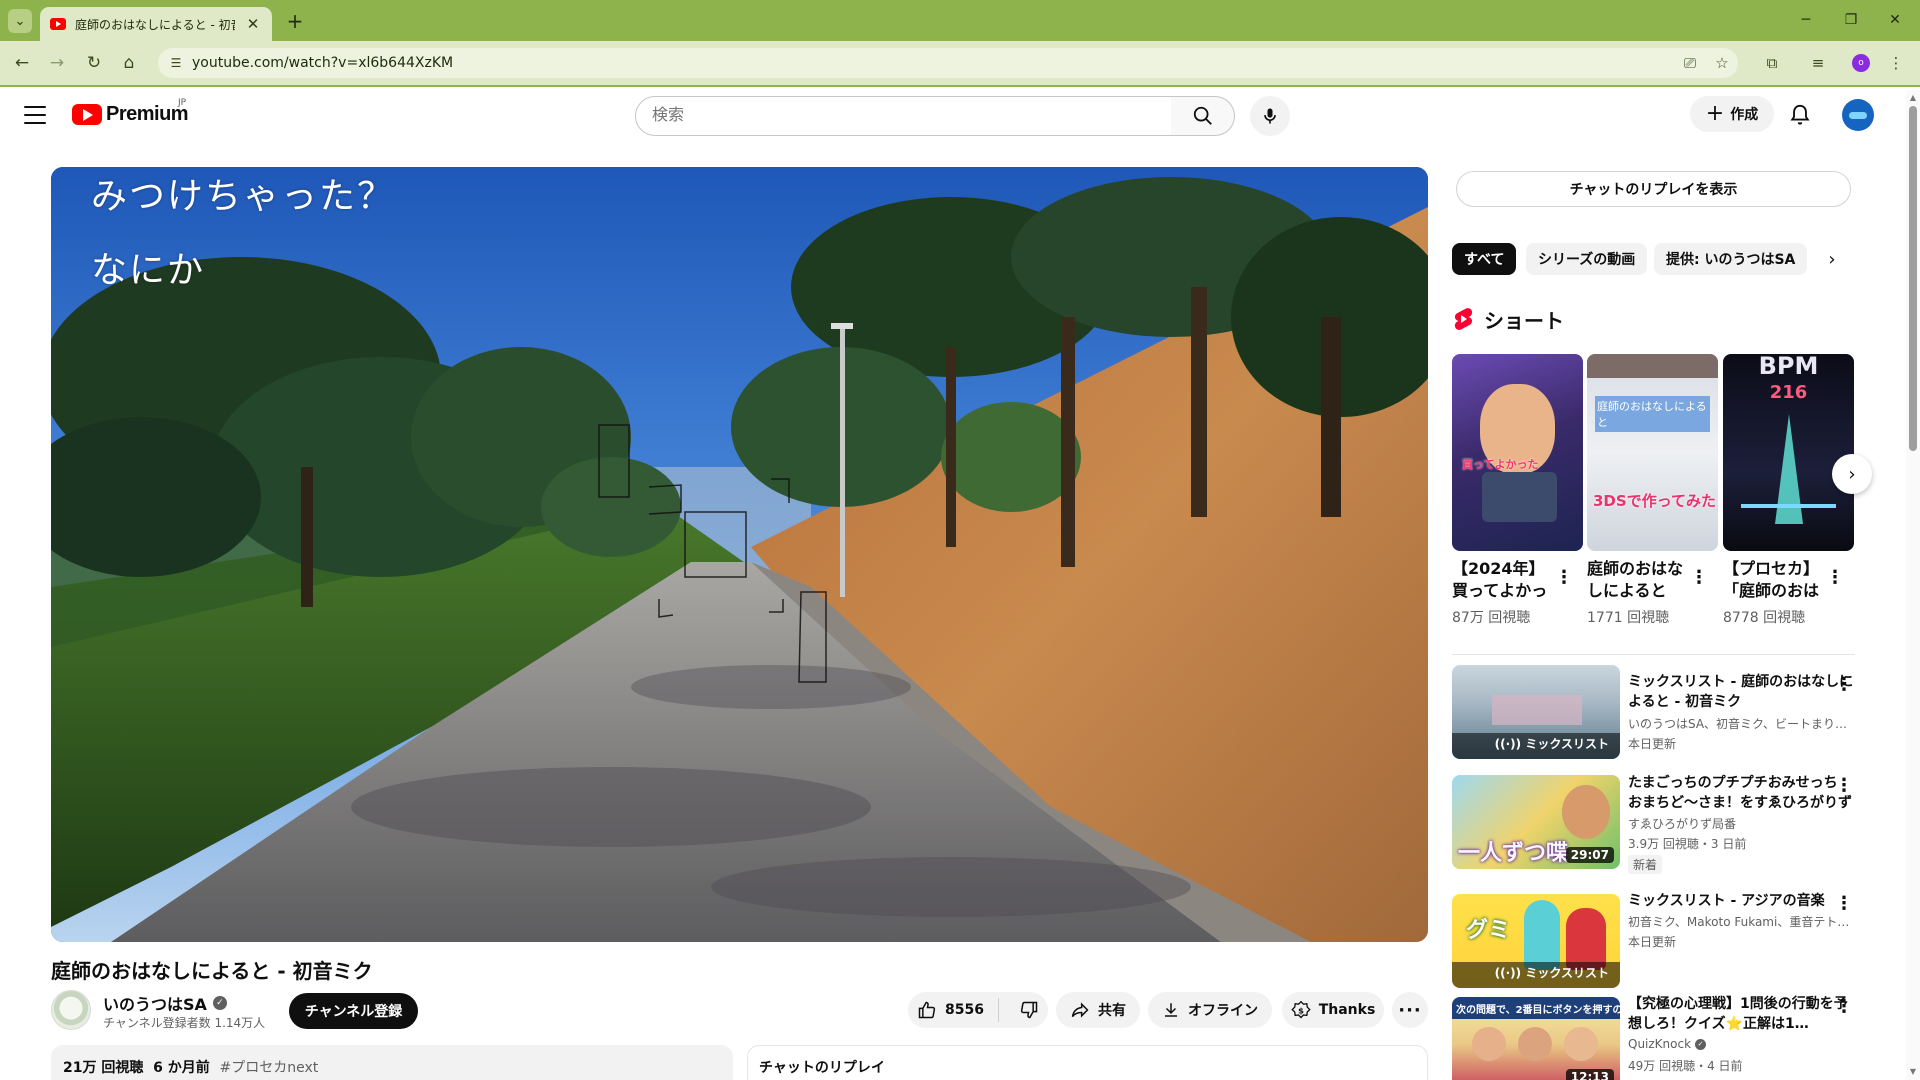 This screenshot has width=1920, height=1080. Describe the element at coordinates (1818, 63) in the screenshot. I see `media-control-icon: ≡` at that location.